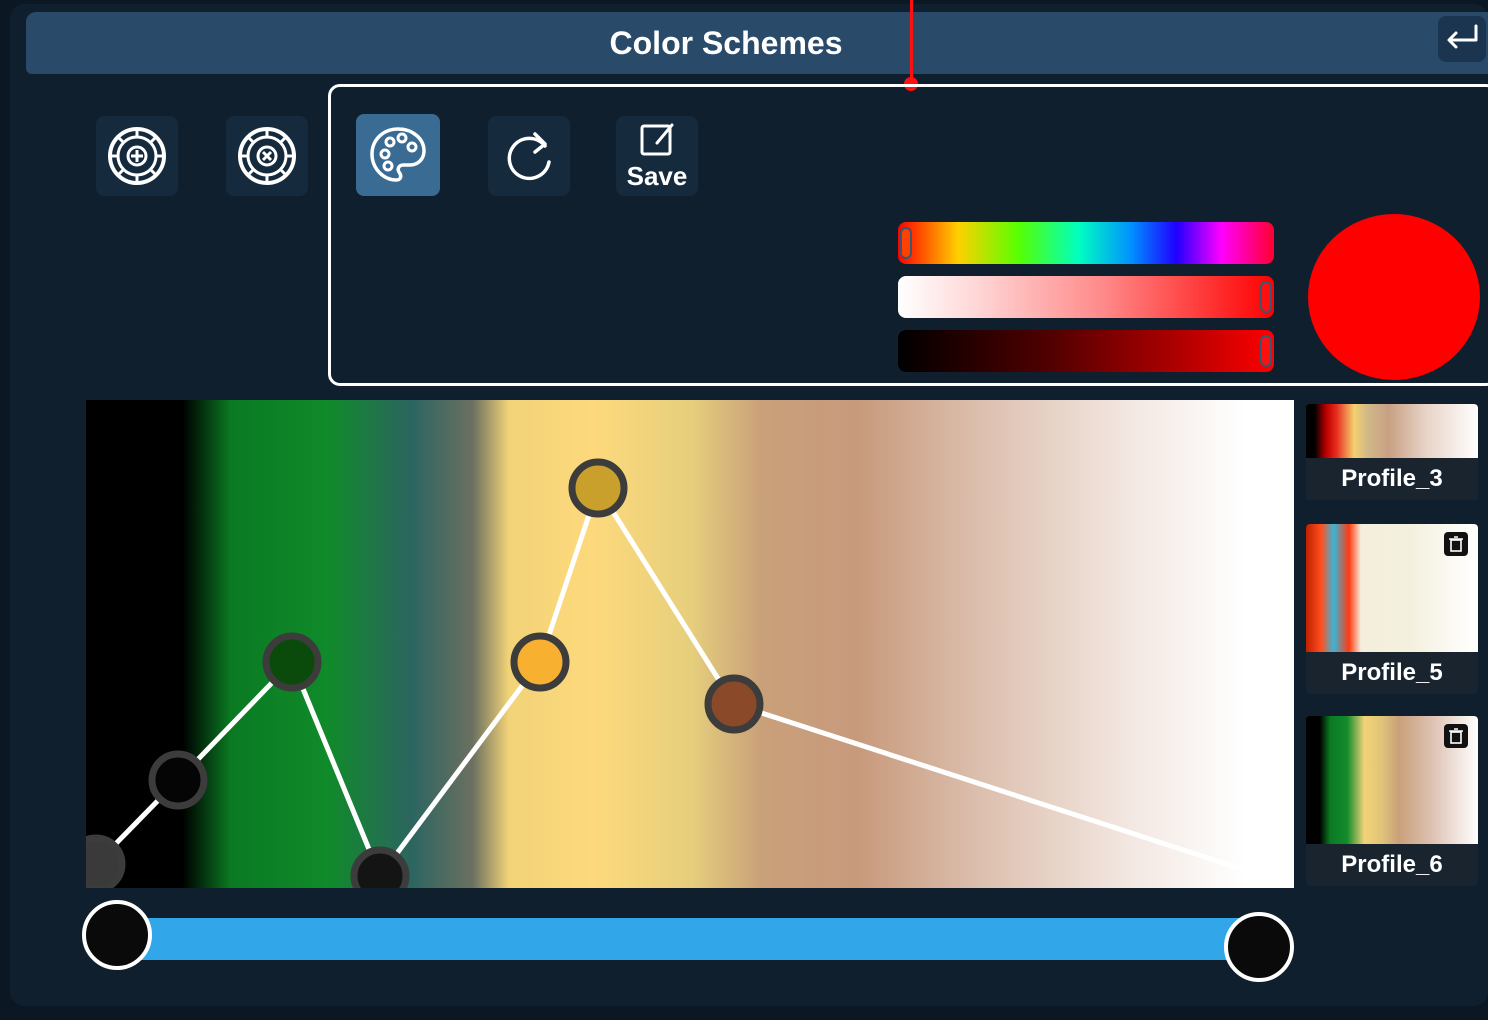  What do you see at coordinates (726, 43) in the screenshot?
I see `page-title: Color Schemes` at bounding box center [726, 43].